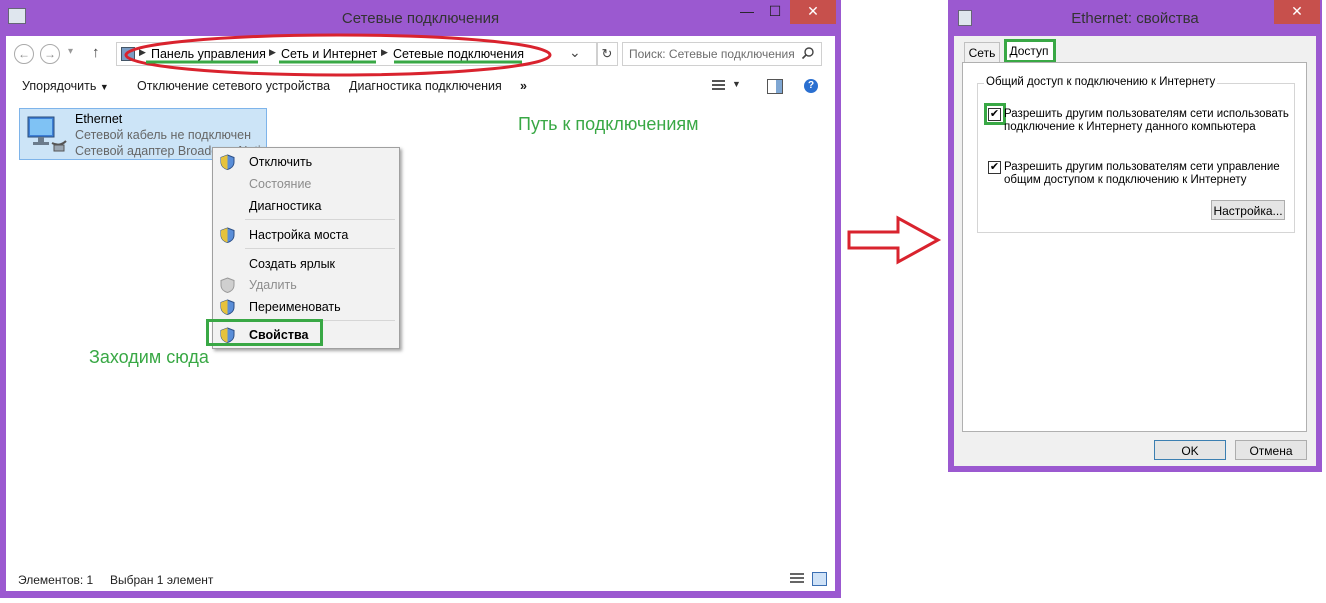  Describe the element at coordinates (894, 240) in the screenshot. I see `annotation-arrow-icon` at that location.